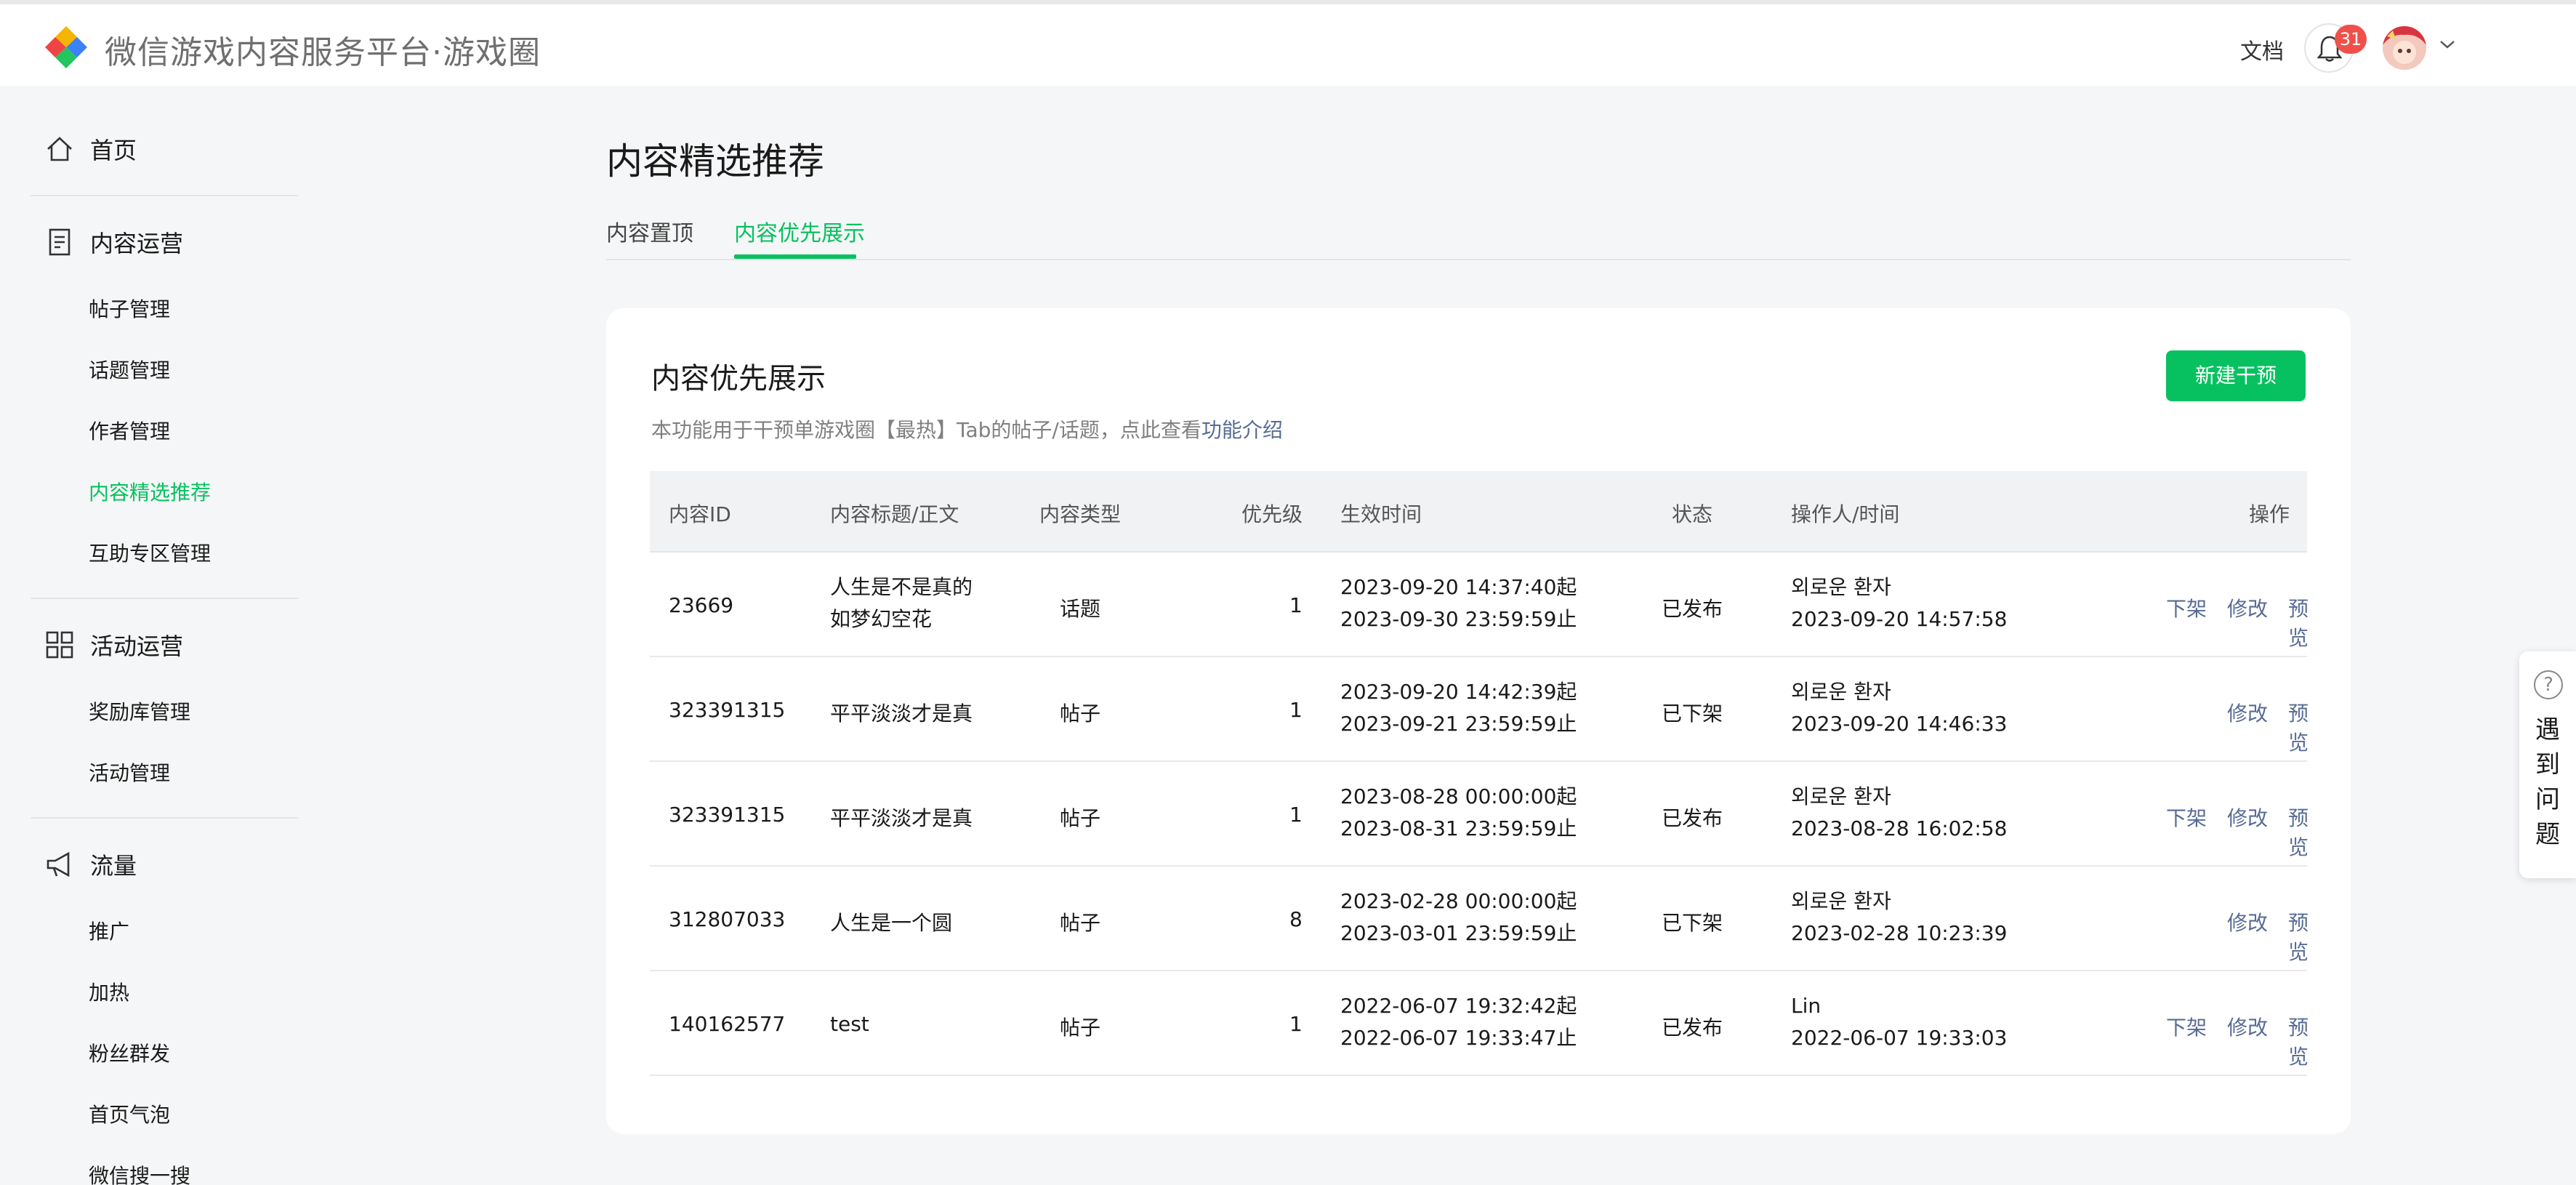 This screenshot has height=1185, width=2576. I want to click on sidebar-item-topics: 话题管理, so click(129, 369).